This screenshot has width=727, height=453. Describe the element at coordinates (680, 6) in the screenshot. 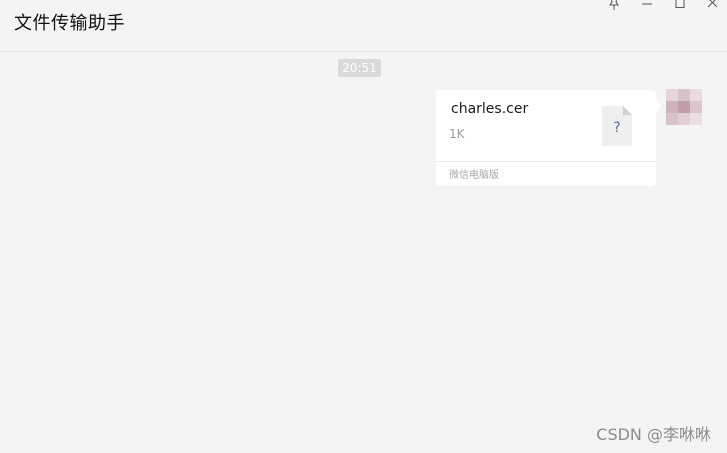

I see `maximize-icon` at that location.